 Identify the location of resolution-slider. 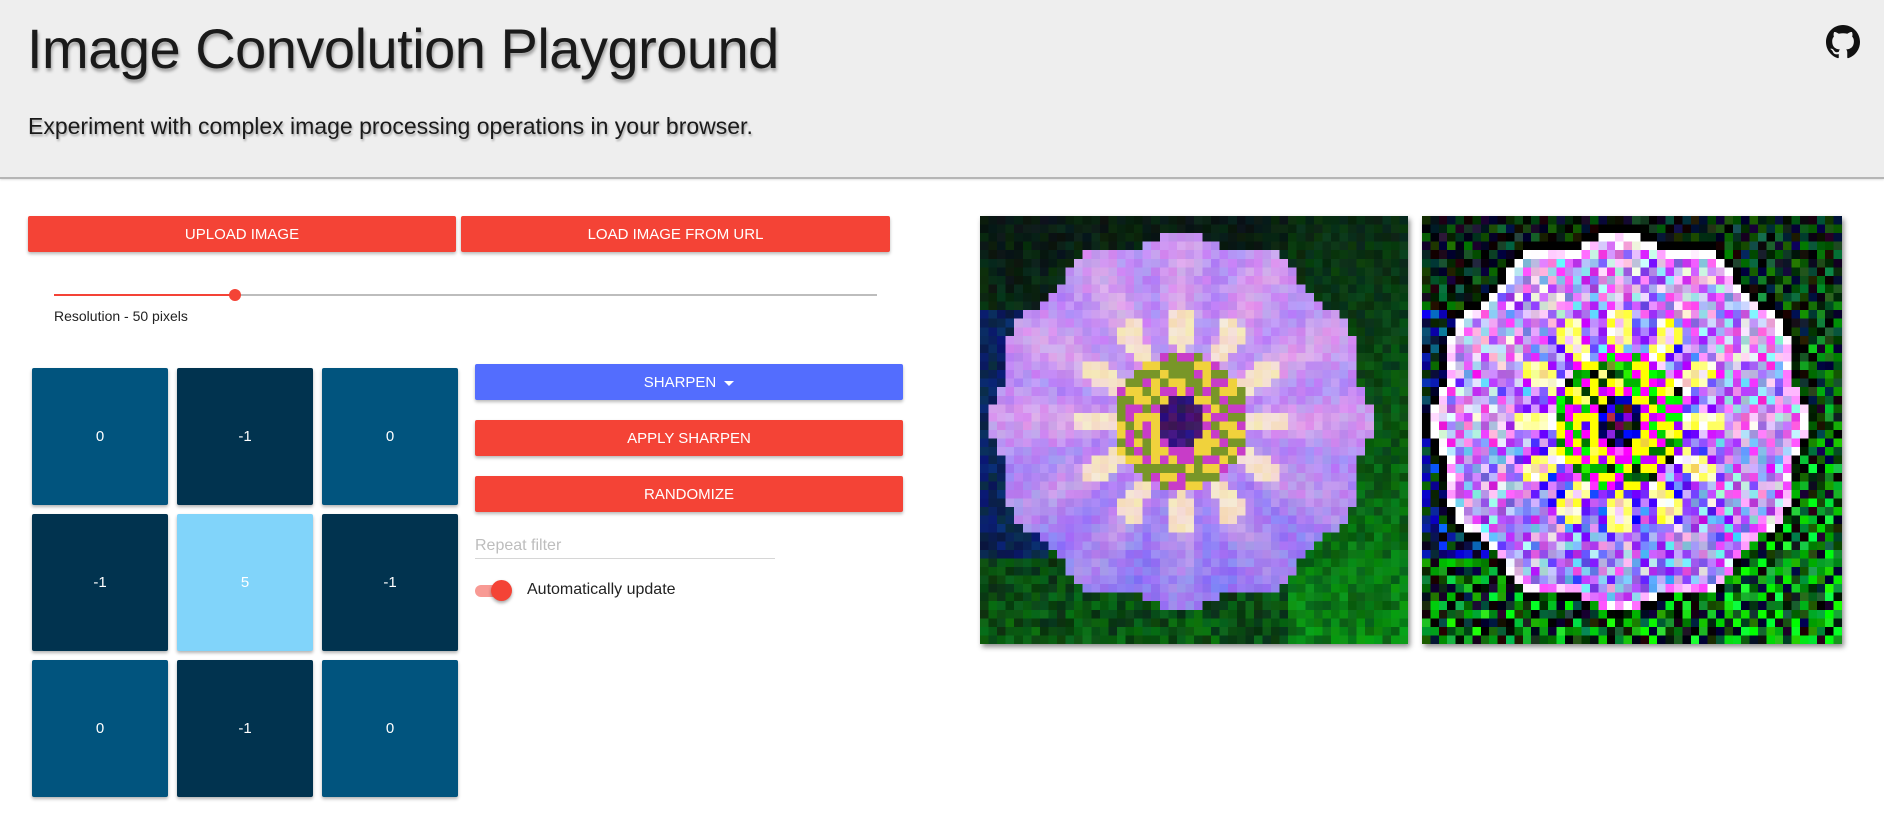
(465, 296).